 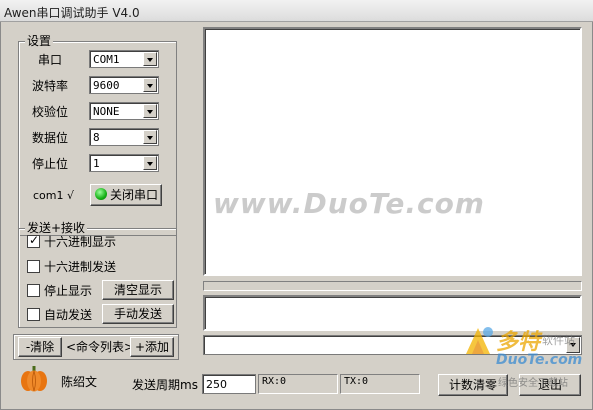 I want to click on send-period-value: 250, so click(x=216, y=384).